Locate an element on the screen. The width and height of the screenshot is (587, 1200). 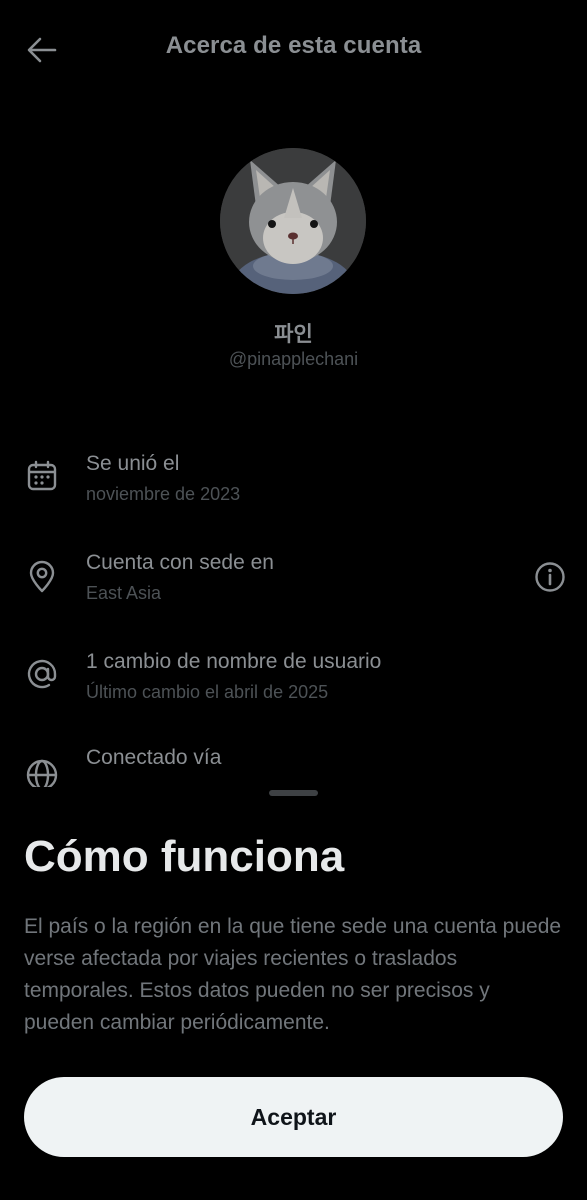
username-handle: @pinapplechani is located at coordinates (293, 359).